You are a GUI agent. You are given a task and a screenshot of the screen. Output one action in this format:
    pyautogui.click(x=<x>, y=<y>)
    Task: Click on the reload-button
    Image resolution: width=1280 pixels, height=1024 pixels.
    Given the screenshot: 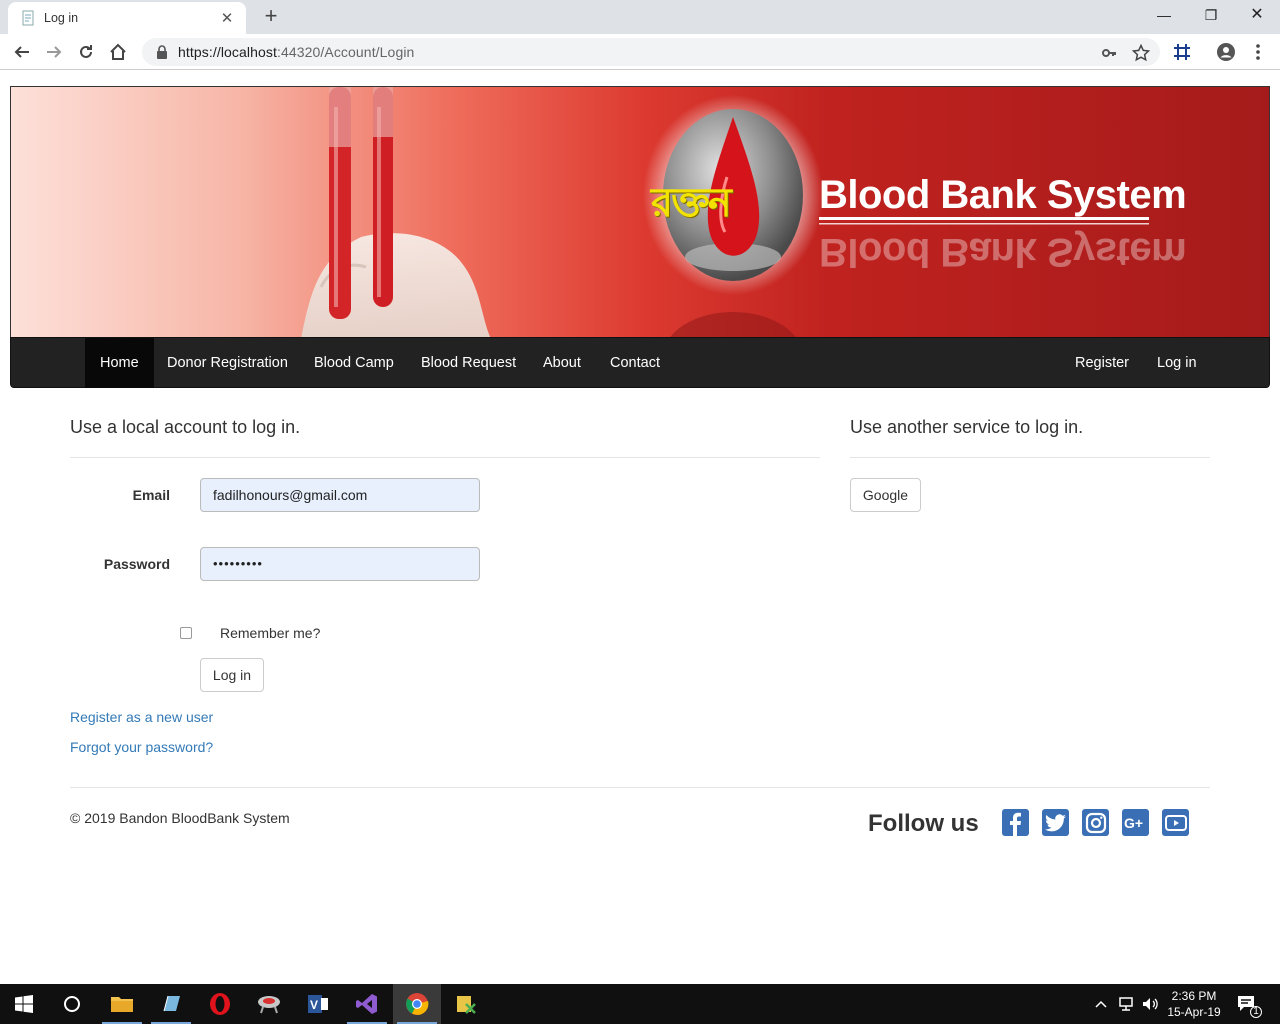 What is the action you would take?
    pyautogui.click(x=86, y=52)
    